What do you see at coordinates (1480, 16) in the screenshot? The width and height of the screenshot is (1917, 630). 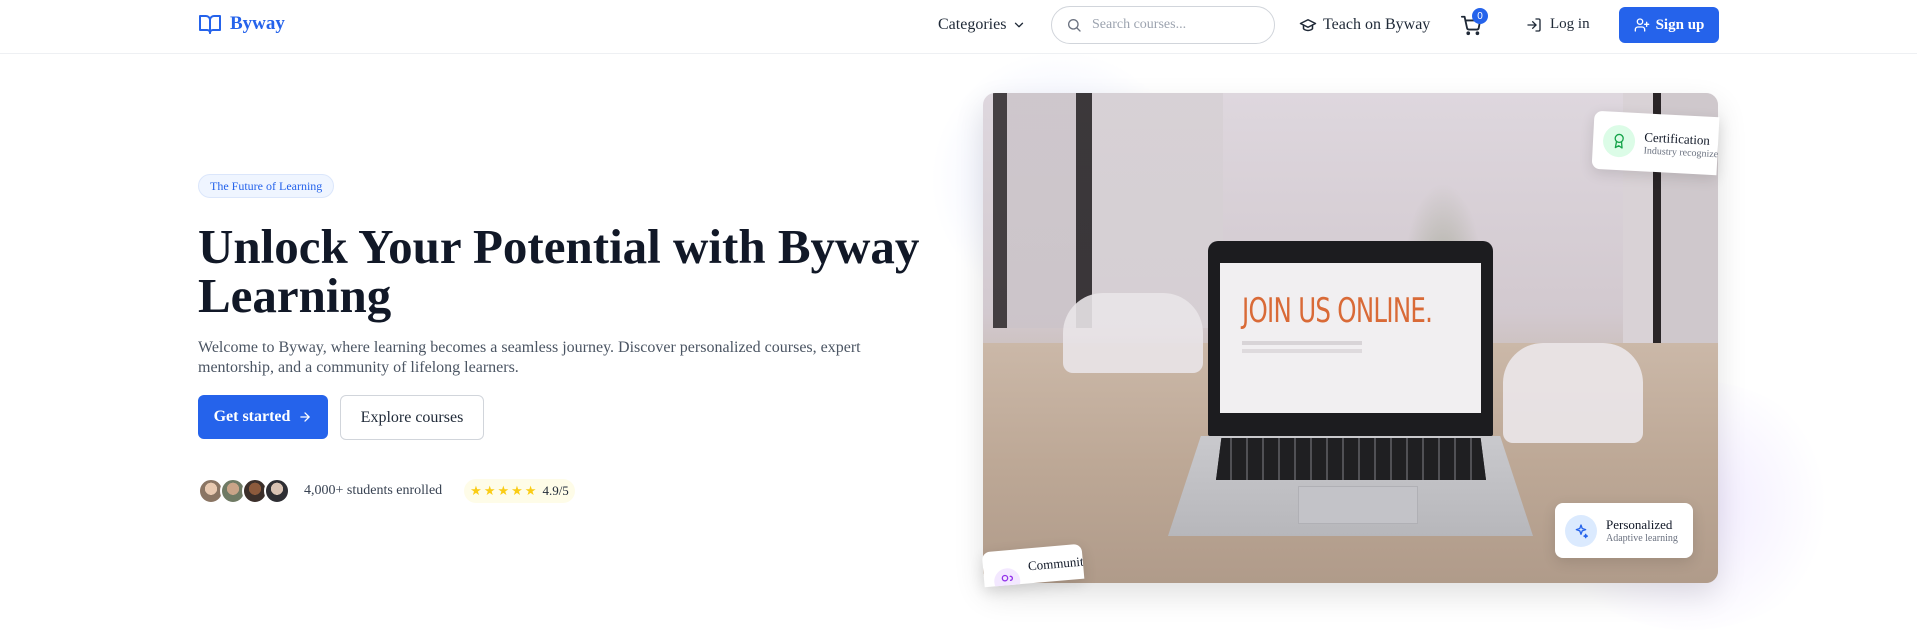 I see `cart-count-badge: 0` at bounding box center [1480, 16].